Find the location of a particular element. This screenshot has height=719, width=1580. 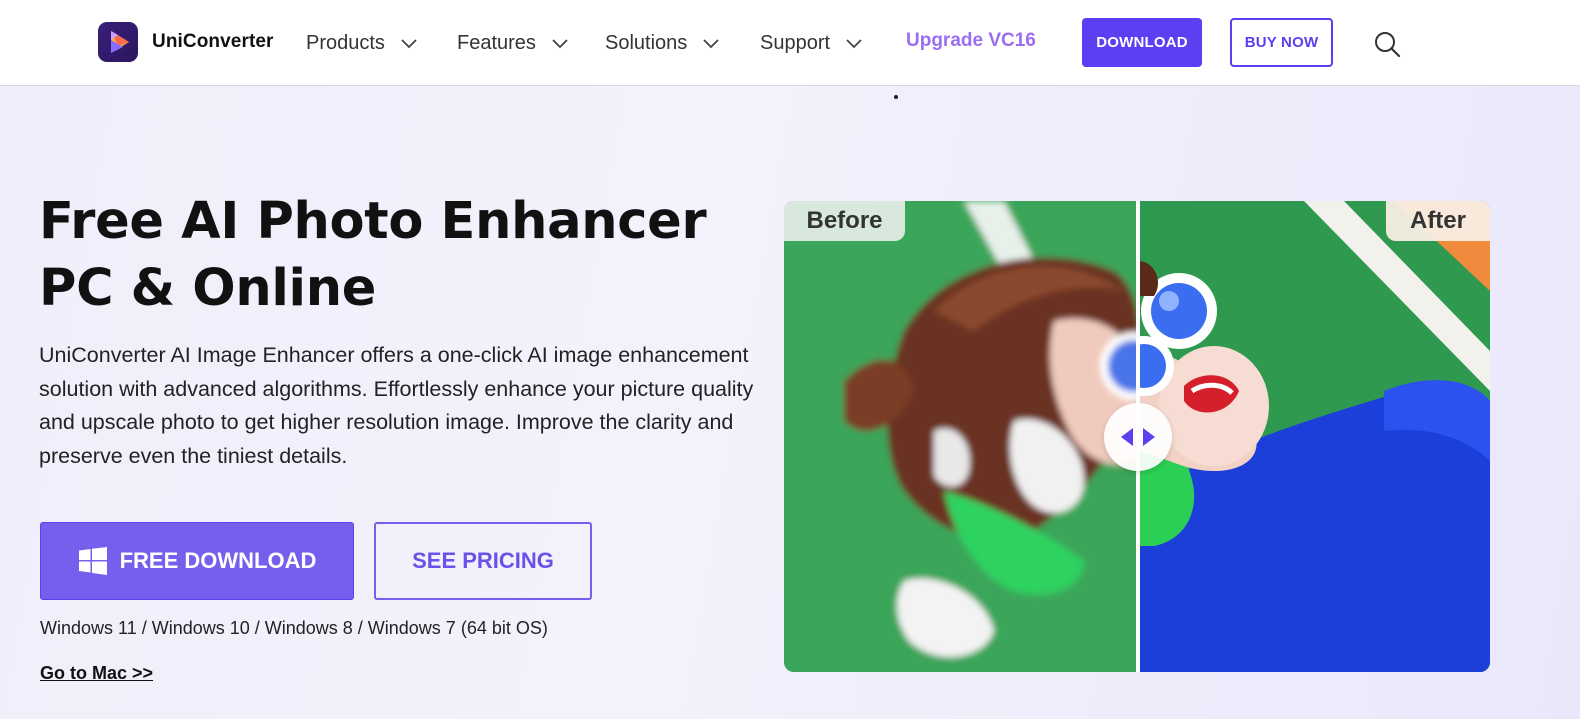

free-download-label: FREE DOWNLOAD is located at coordinates (218, 560).